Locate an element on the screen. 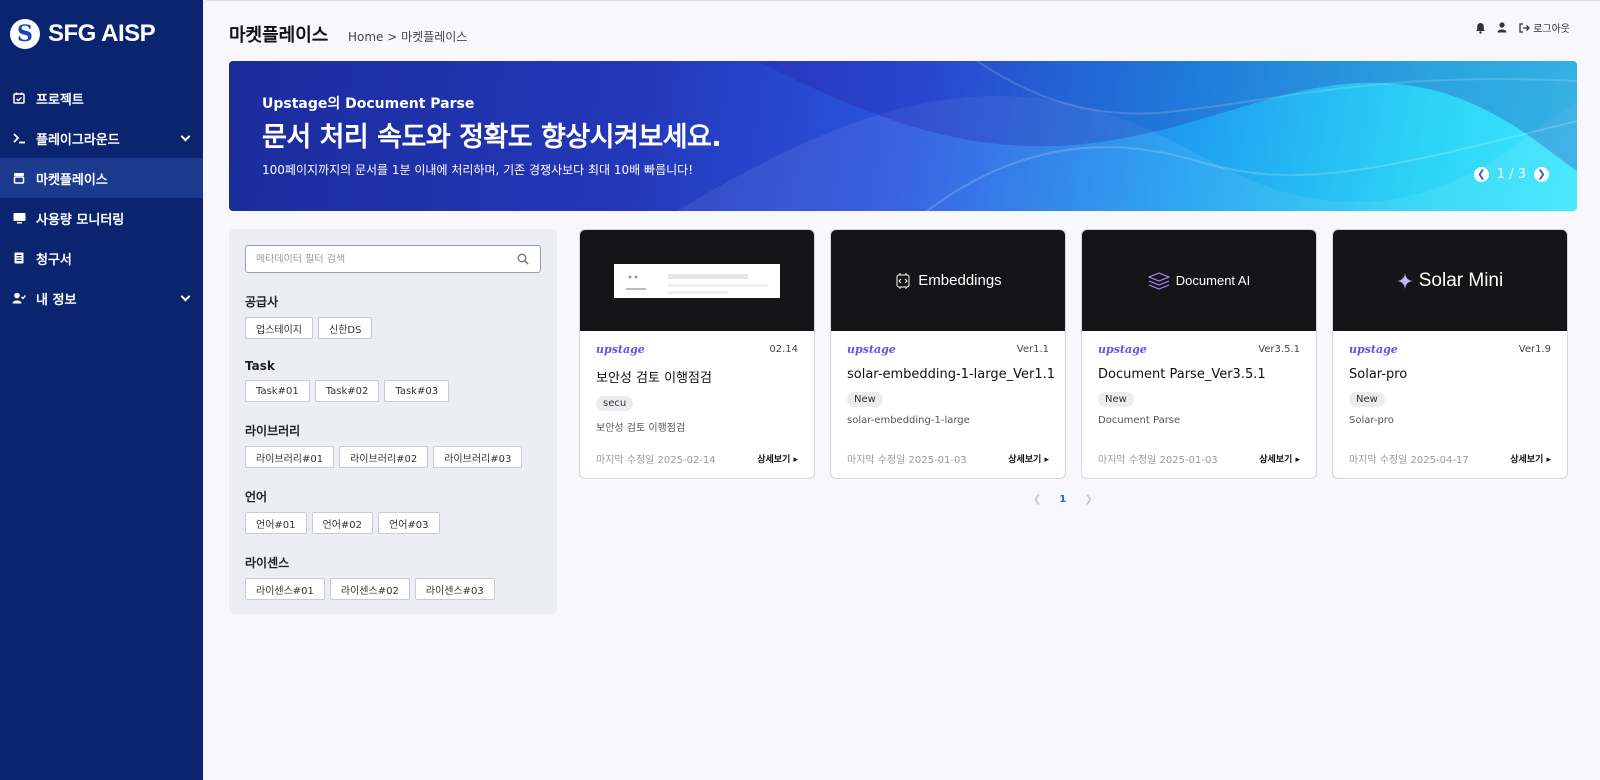 Image resolution: width=1600 pixels, height=780 pixels. document-screenshot-thumbnail is located at coordinates (697, 280).